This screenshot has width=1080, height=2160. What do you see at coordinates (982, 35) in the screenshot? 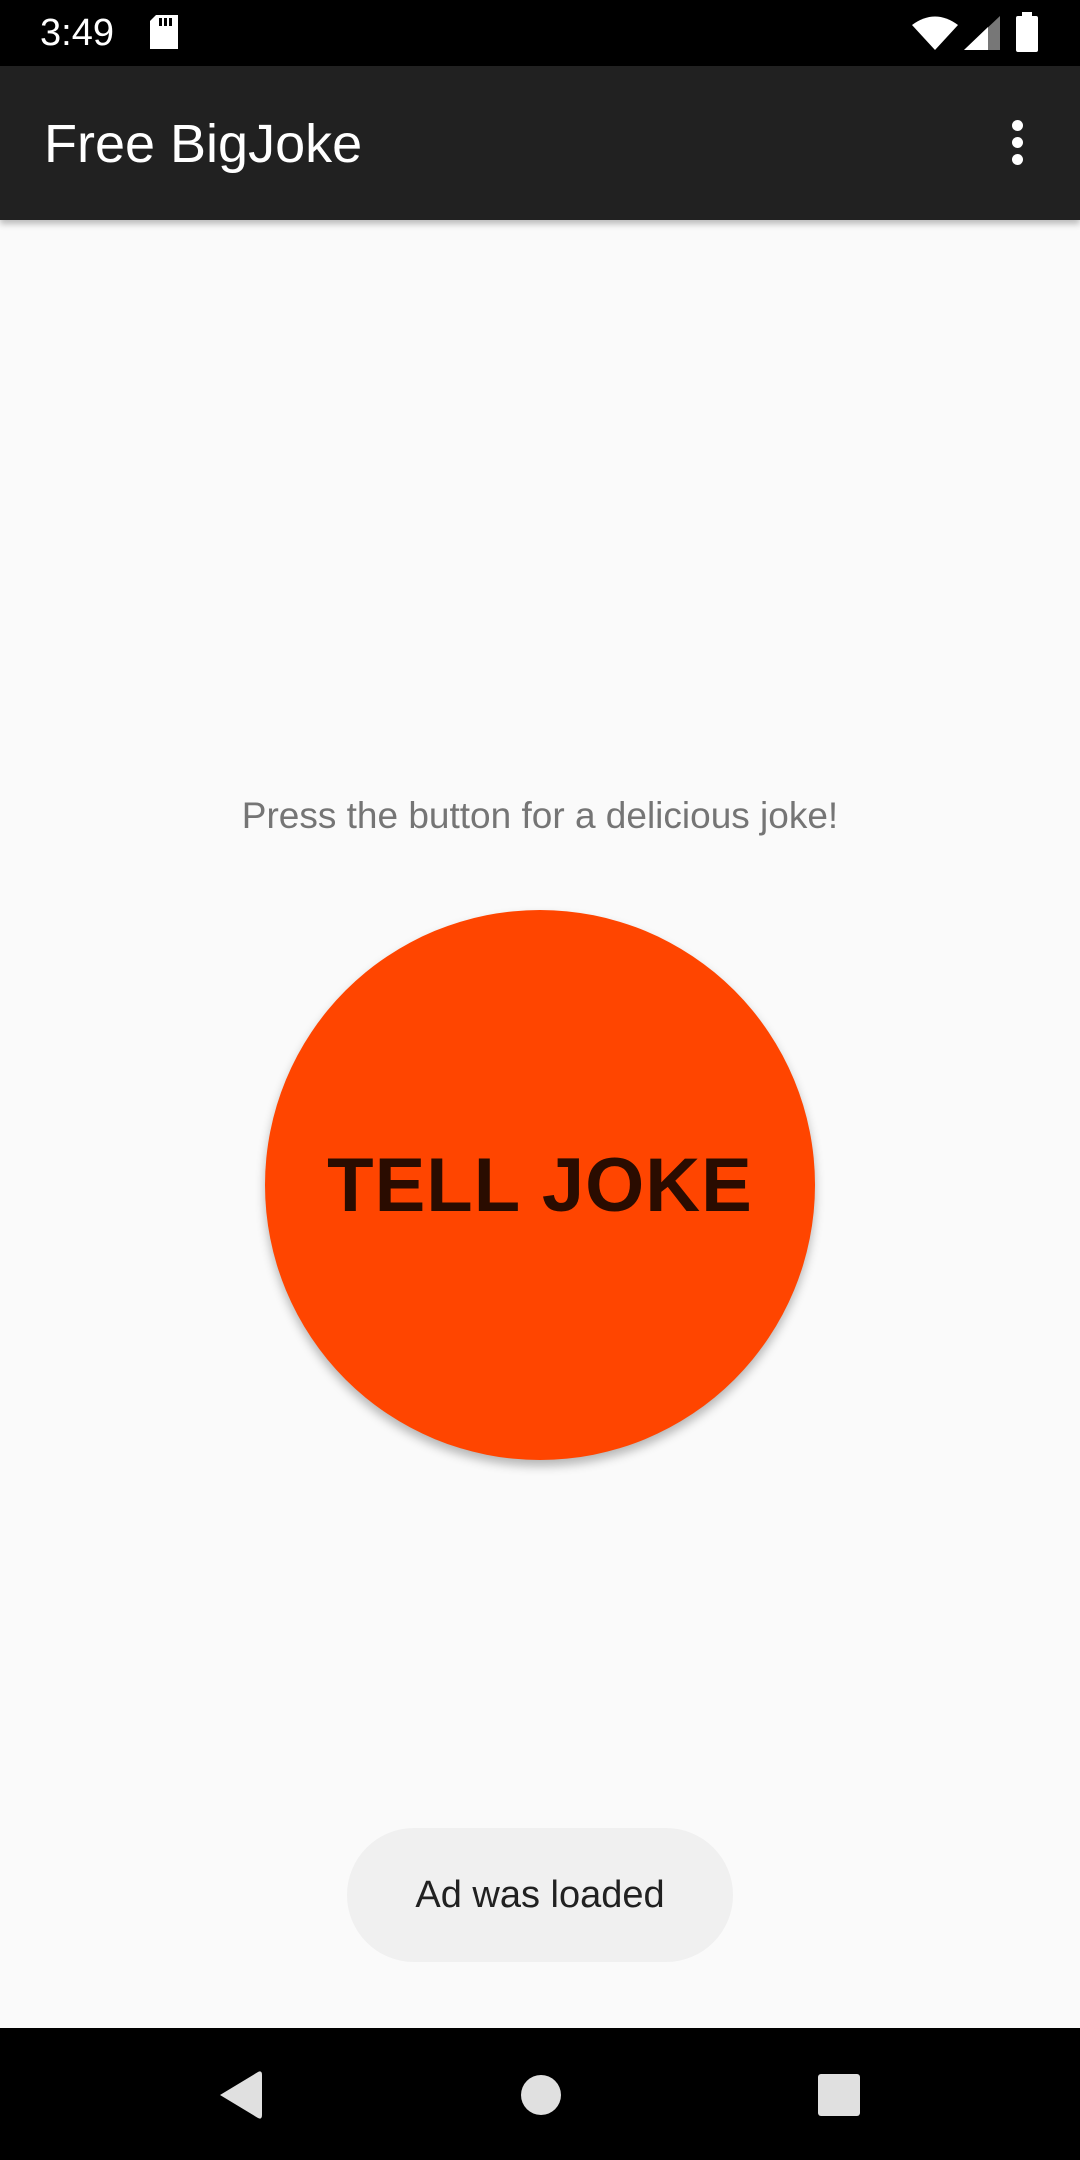
I see `signal-icon` at bounding box center [982, 35].